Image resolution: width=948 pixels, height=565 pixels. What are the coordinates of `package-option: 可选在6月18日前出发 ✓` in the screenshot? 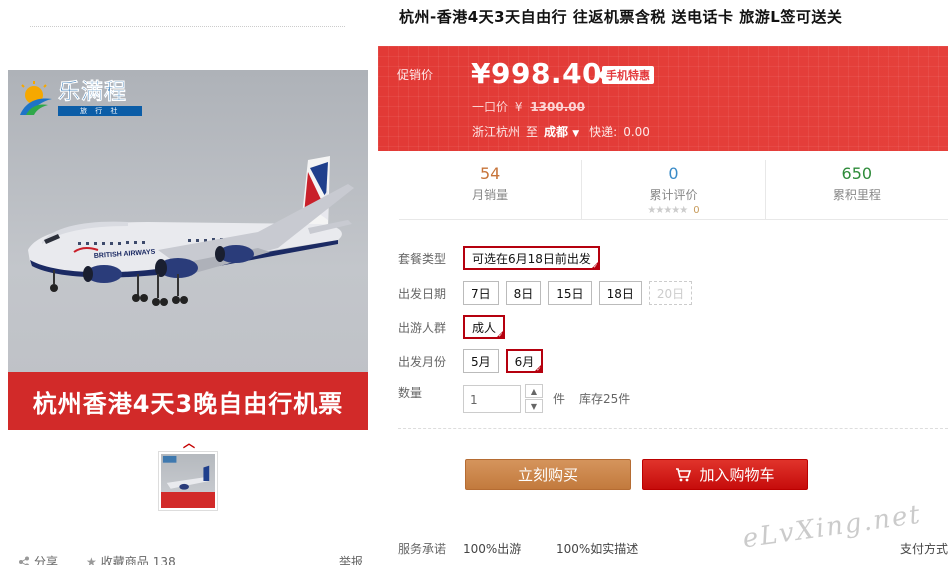 It's located at (531, 258).